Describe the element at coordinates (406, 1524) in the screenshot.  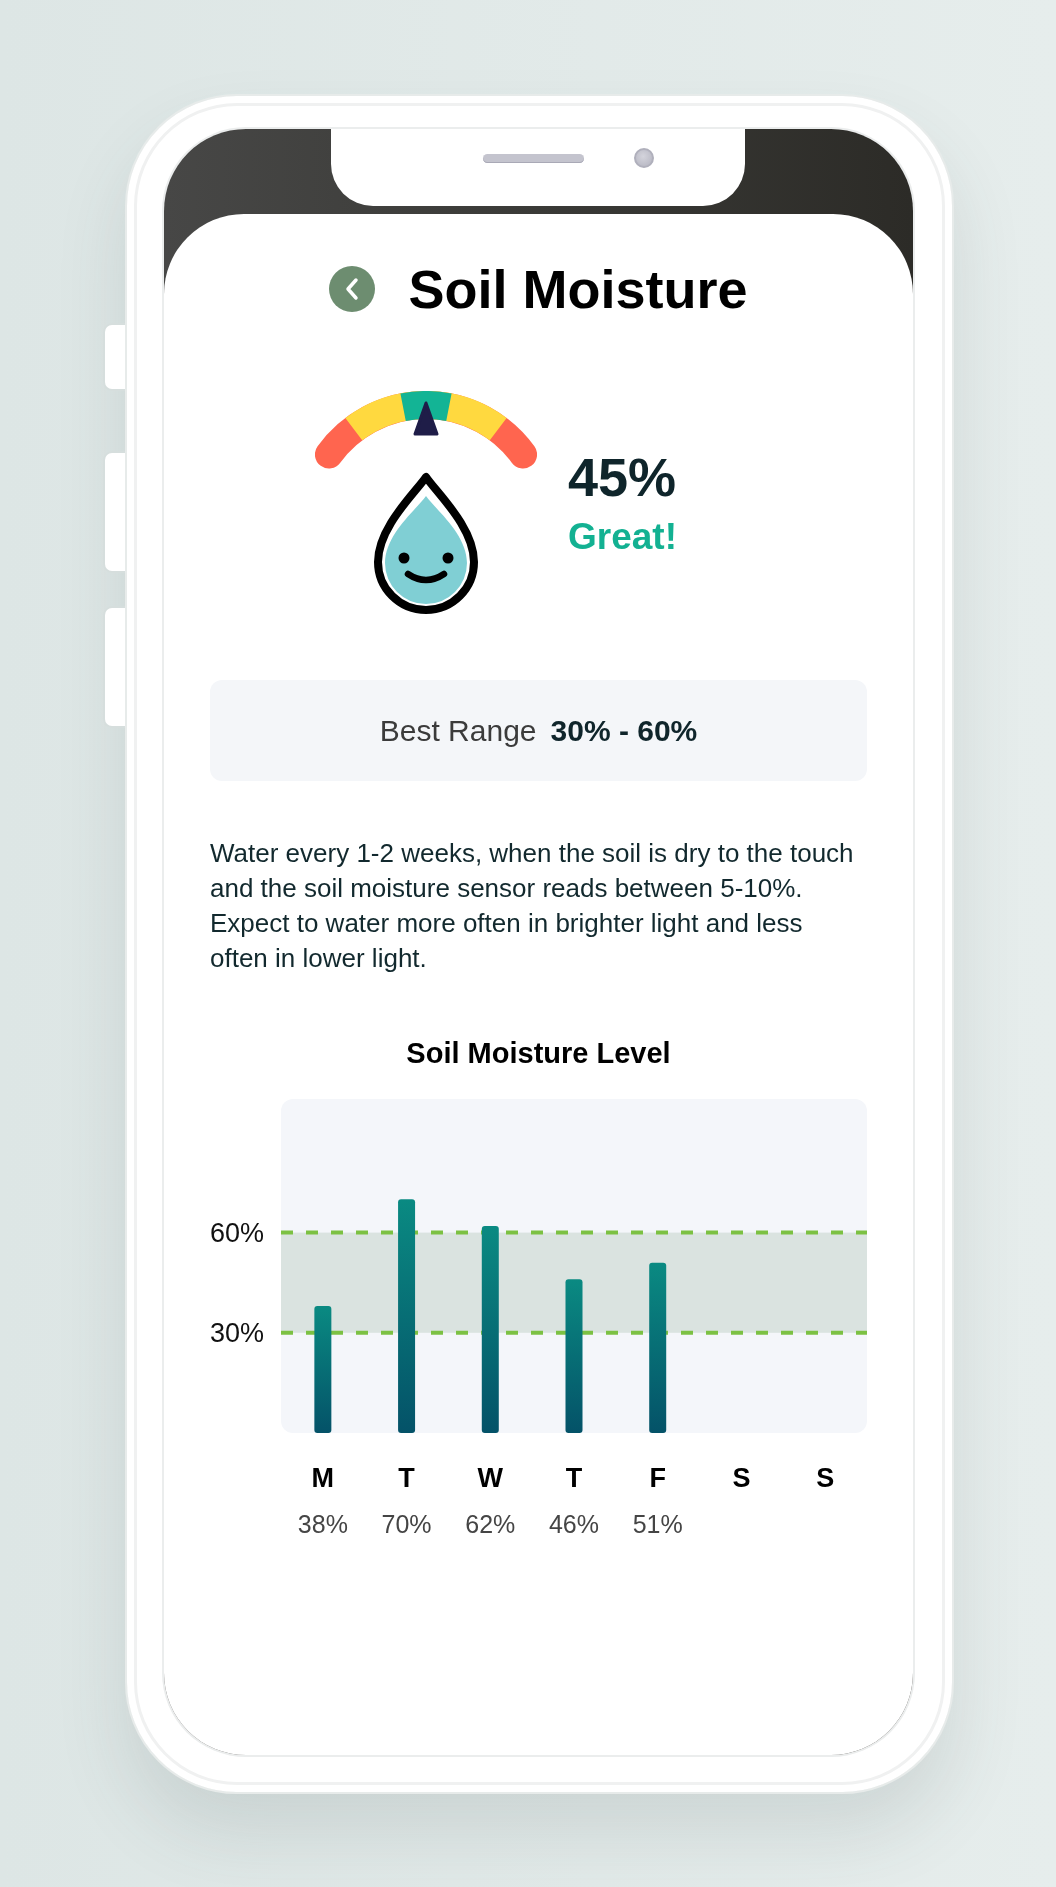
I see `value-label: 70%` at that location.